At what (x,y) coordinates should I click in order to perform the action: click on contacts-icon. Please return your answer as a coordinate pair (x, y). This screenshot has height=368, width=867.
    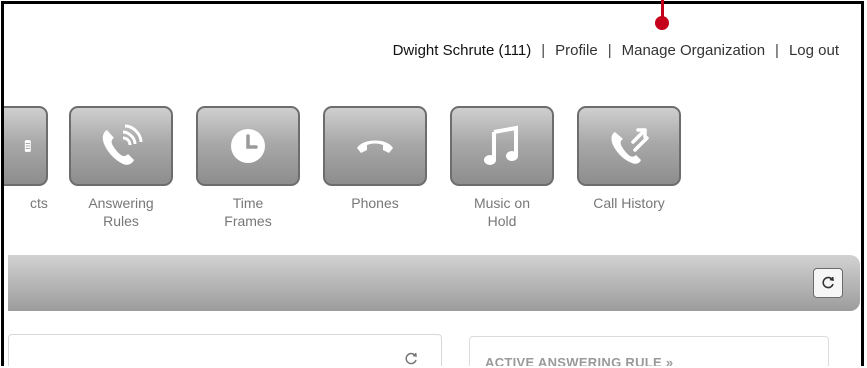
    Looking at the image, I should click on (27, 146).